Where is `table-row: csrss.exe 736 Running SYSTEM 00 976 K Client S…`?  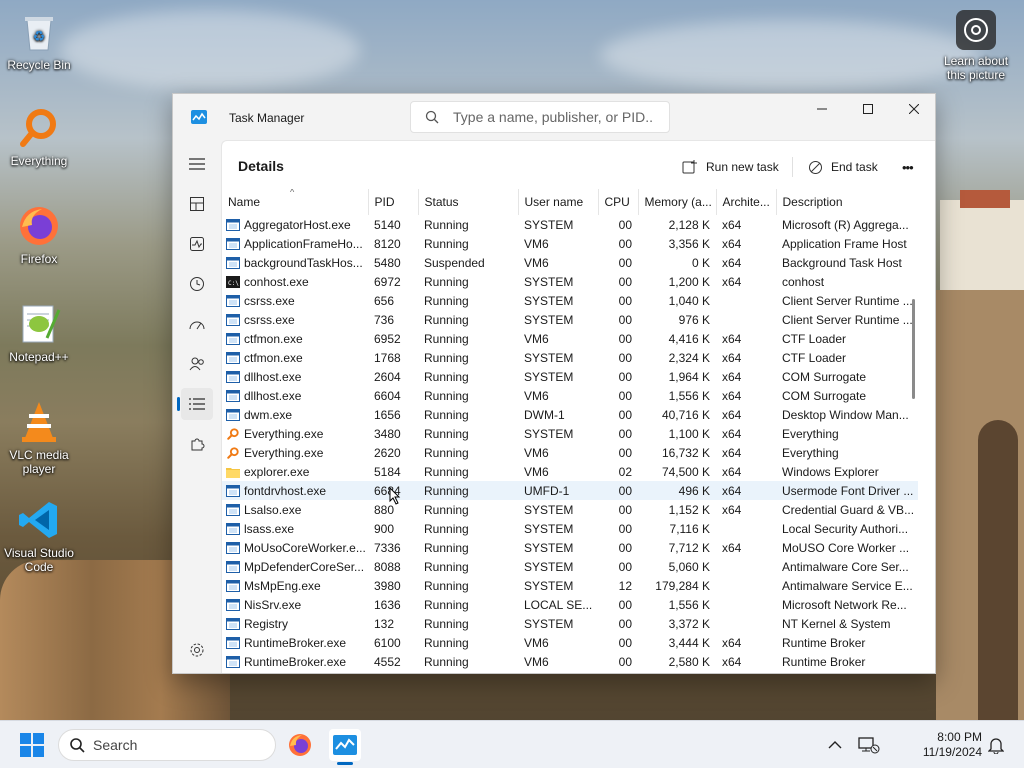
table-row: csrss.exe 736 Running SYSTEM 00 976 K Client S… is located at coordinates (570, 319).